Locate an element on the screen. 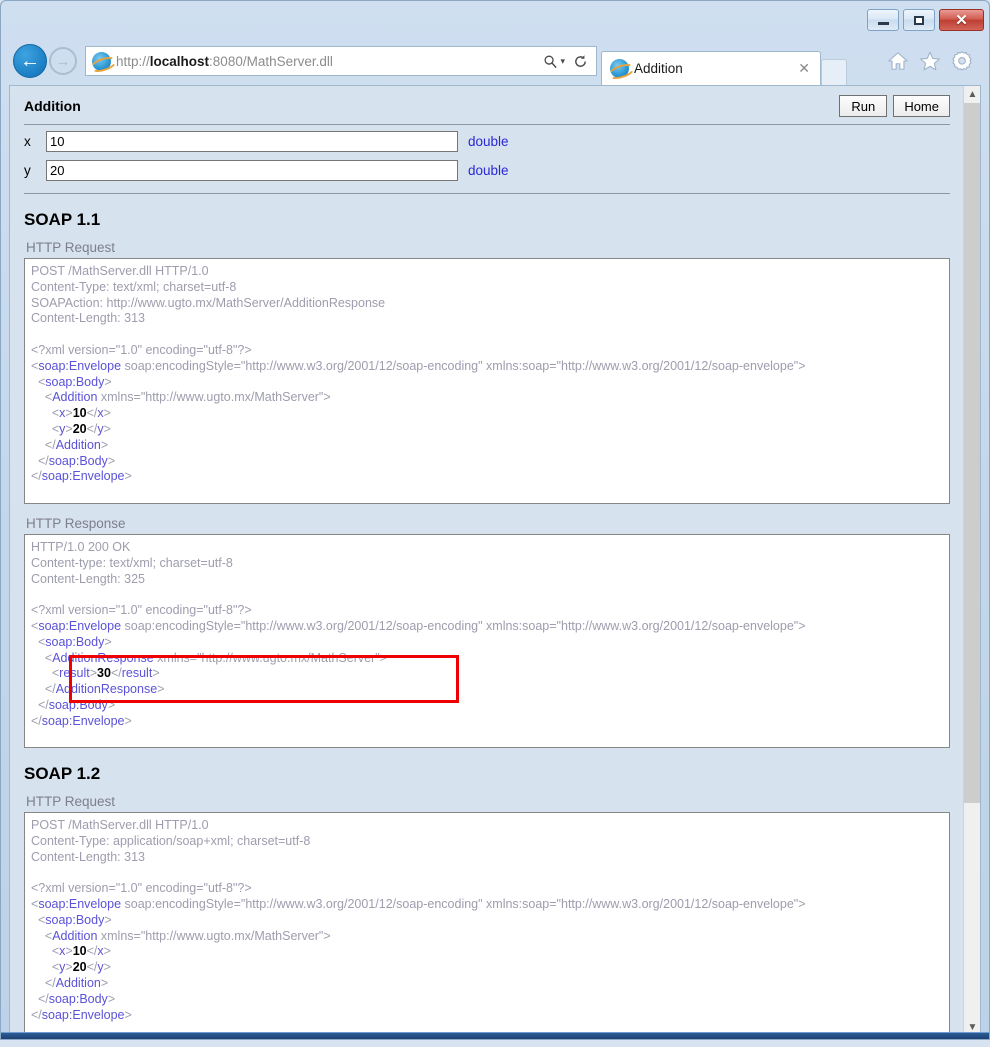 The height and width of the screenshot is (1047, 990). back-button: ← is located at coordinates (30, 61).